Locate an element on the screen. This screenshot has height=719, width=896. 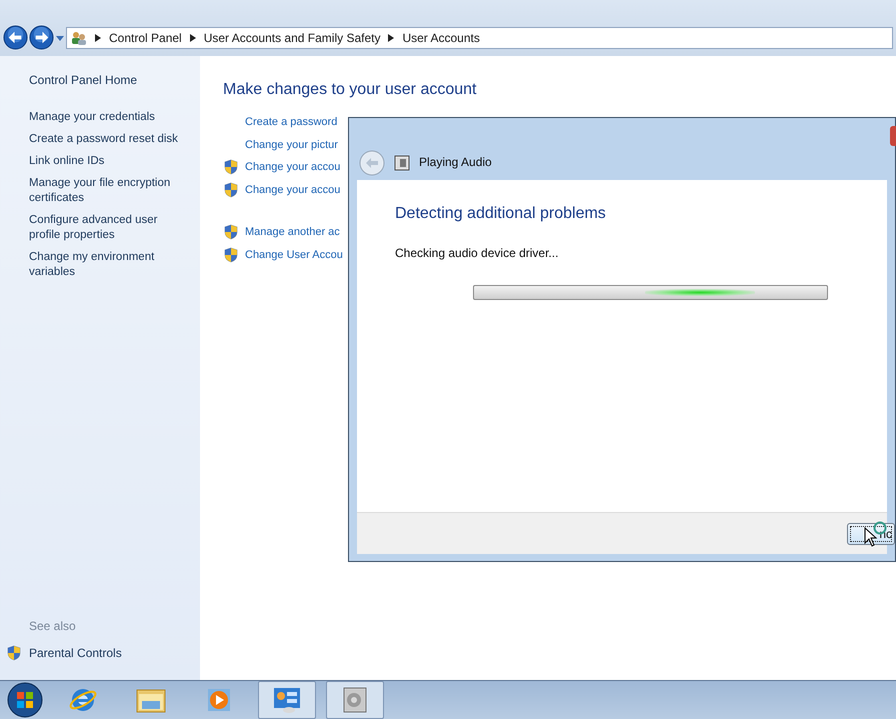
breadcrumb: User Accounts and Family Safety is located at coordinates (292, 38).